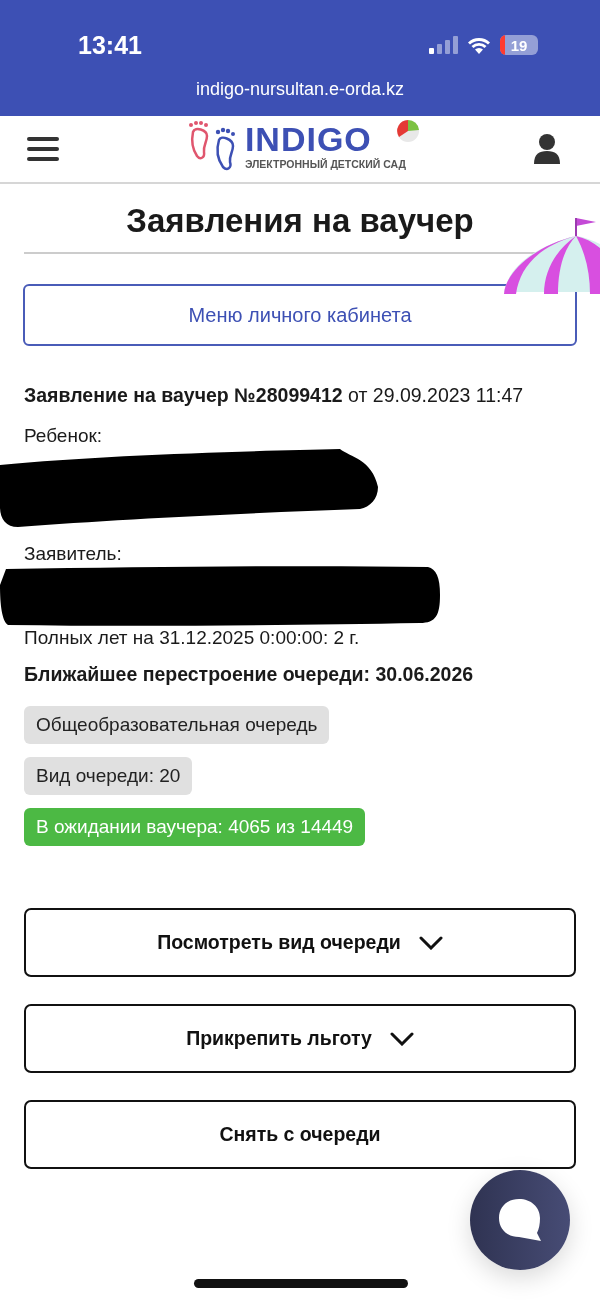 The image size is (600, 1300). I want to click on status-tag: Вид очереди: 20, so click(108, 776).